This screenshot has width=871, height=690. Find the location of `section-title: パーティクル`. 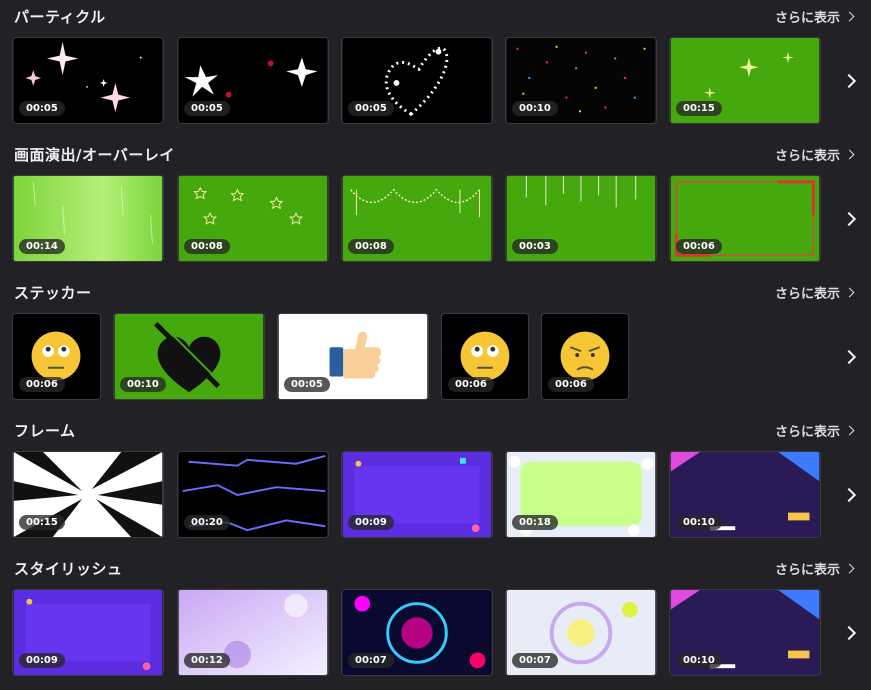

section-title: パーティクル is located at coordinates (60, 17).